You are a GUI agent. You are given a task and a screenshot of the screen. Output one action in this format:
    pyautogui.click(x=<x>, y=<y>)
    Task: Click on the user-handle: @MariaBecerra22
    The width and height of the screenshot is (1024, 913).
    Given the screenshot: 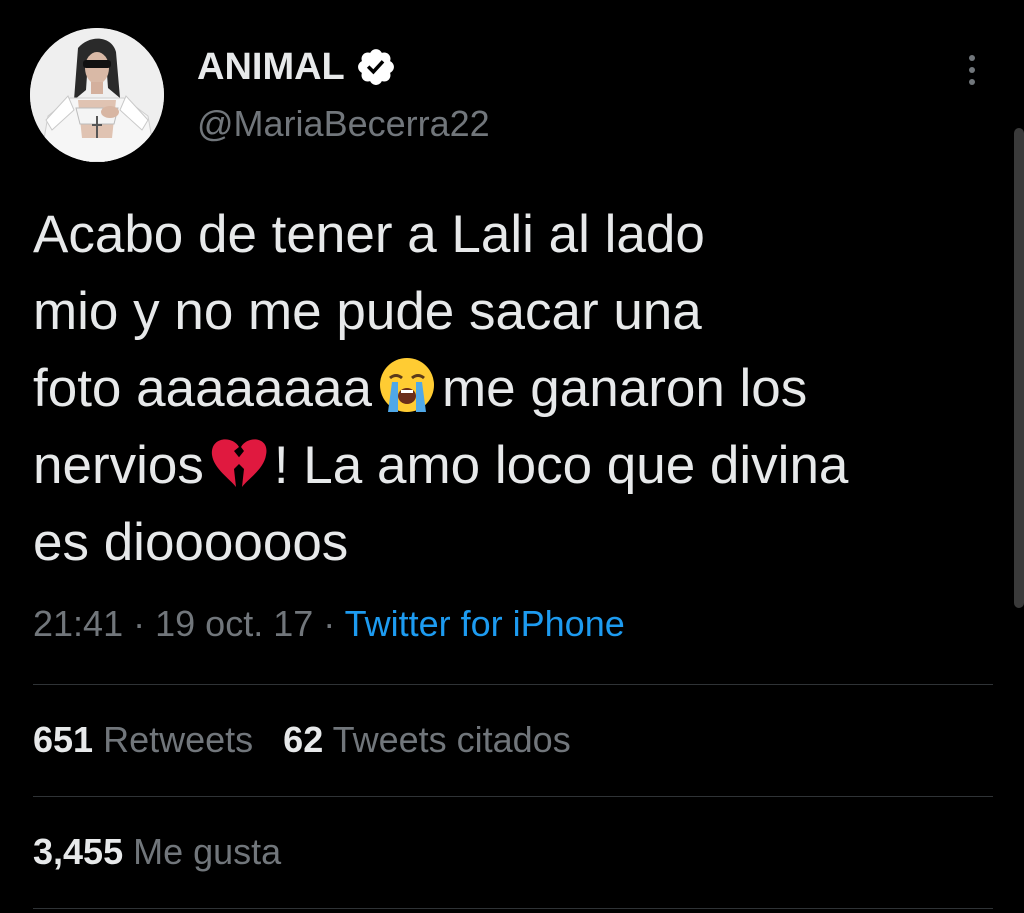 What is the action you would take?
    pyautogui.click(x=343, y=124)
    